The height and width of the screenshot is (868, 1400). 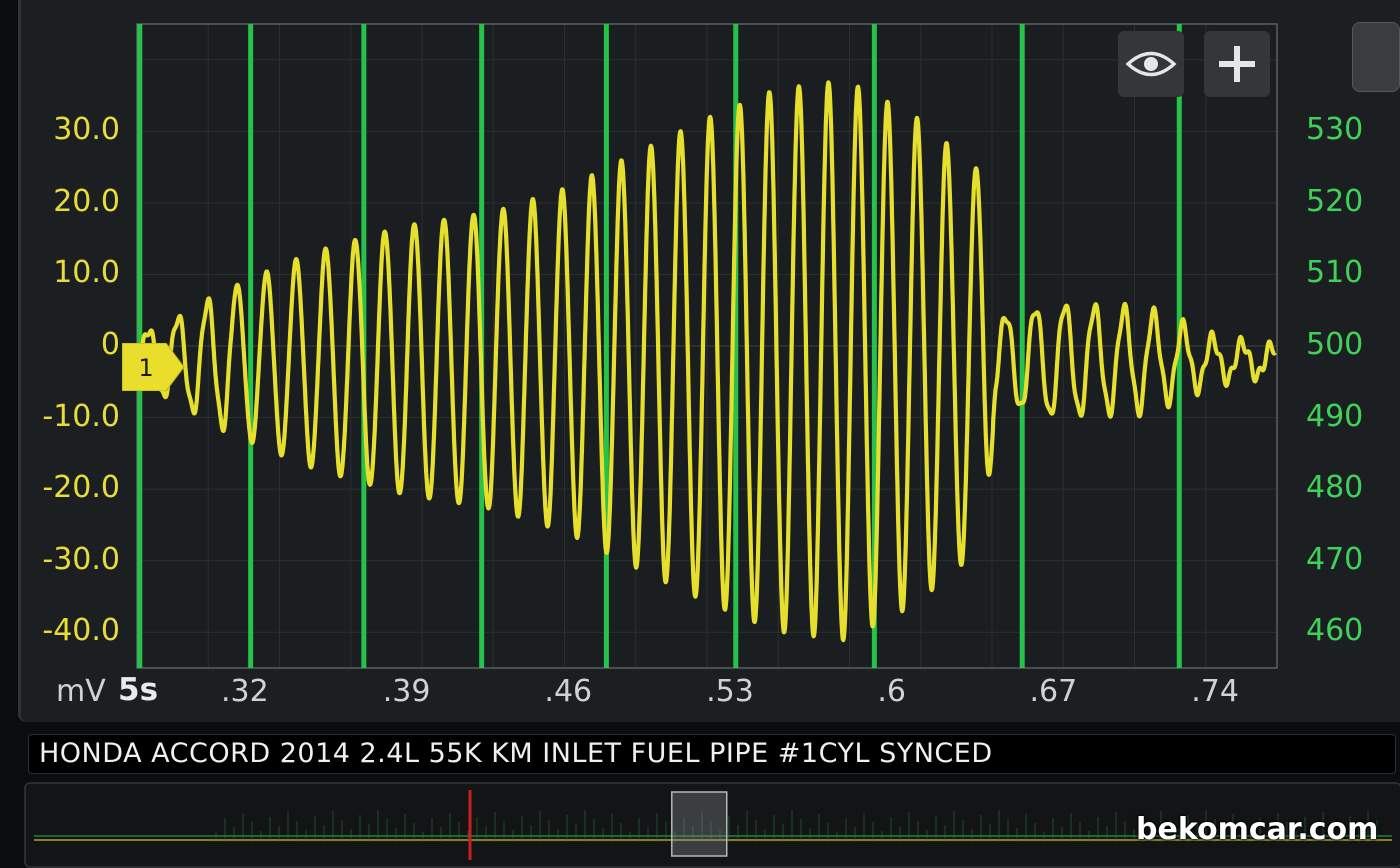 What do you see at coordinates (81, 631) in the screenshot?
I see `y-tick-left: -40.0` at bounding box center [81, 631].